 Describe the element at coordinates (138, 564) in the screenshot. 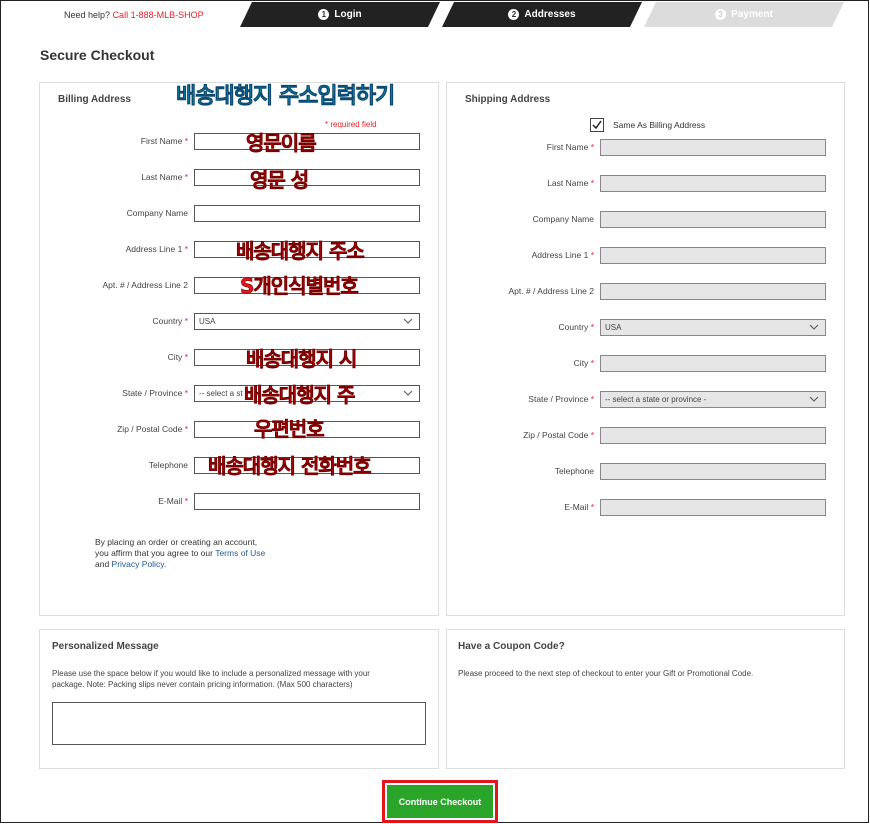

I see `privacy-policy-link: Privacy Policy` at that location.